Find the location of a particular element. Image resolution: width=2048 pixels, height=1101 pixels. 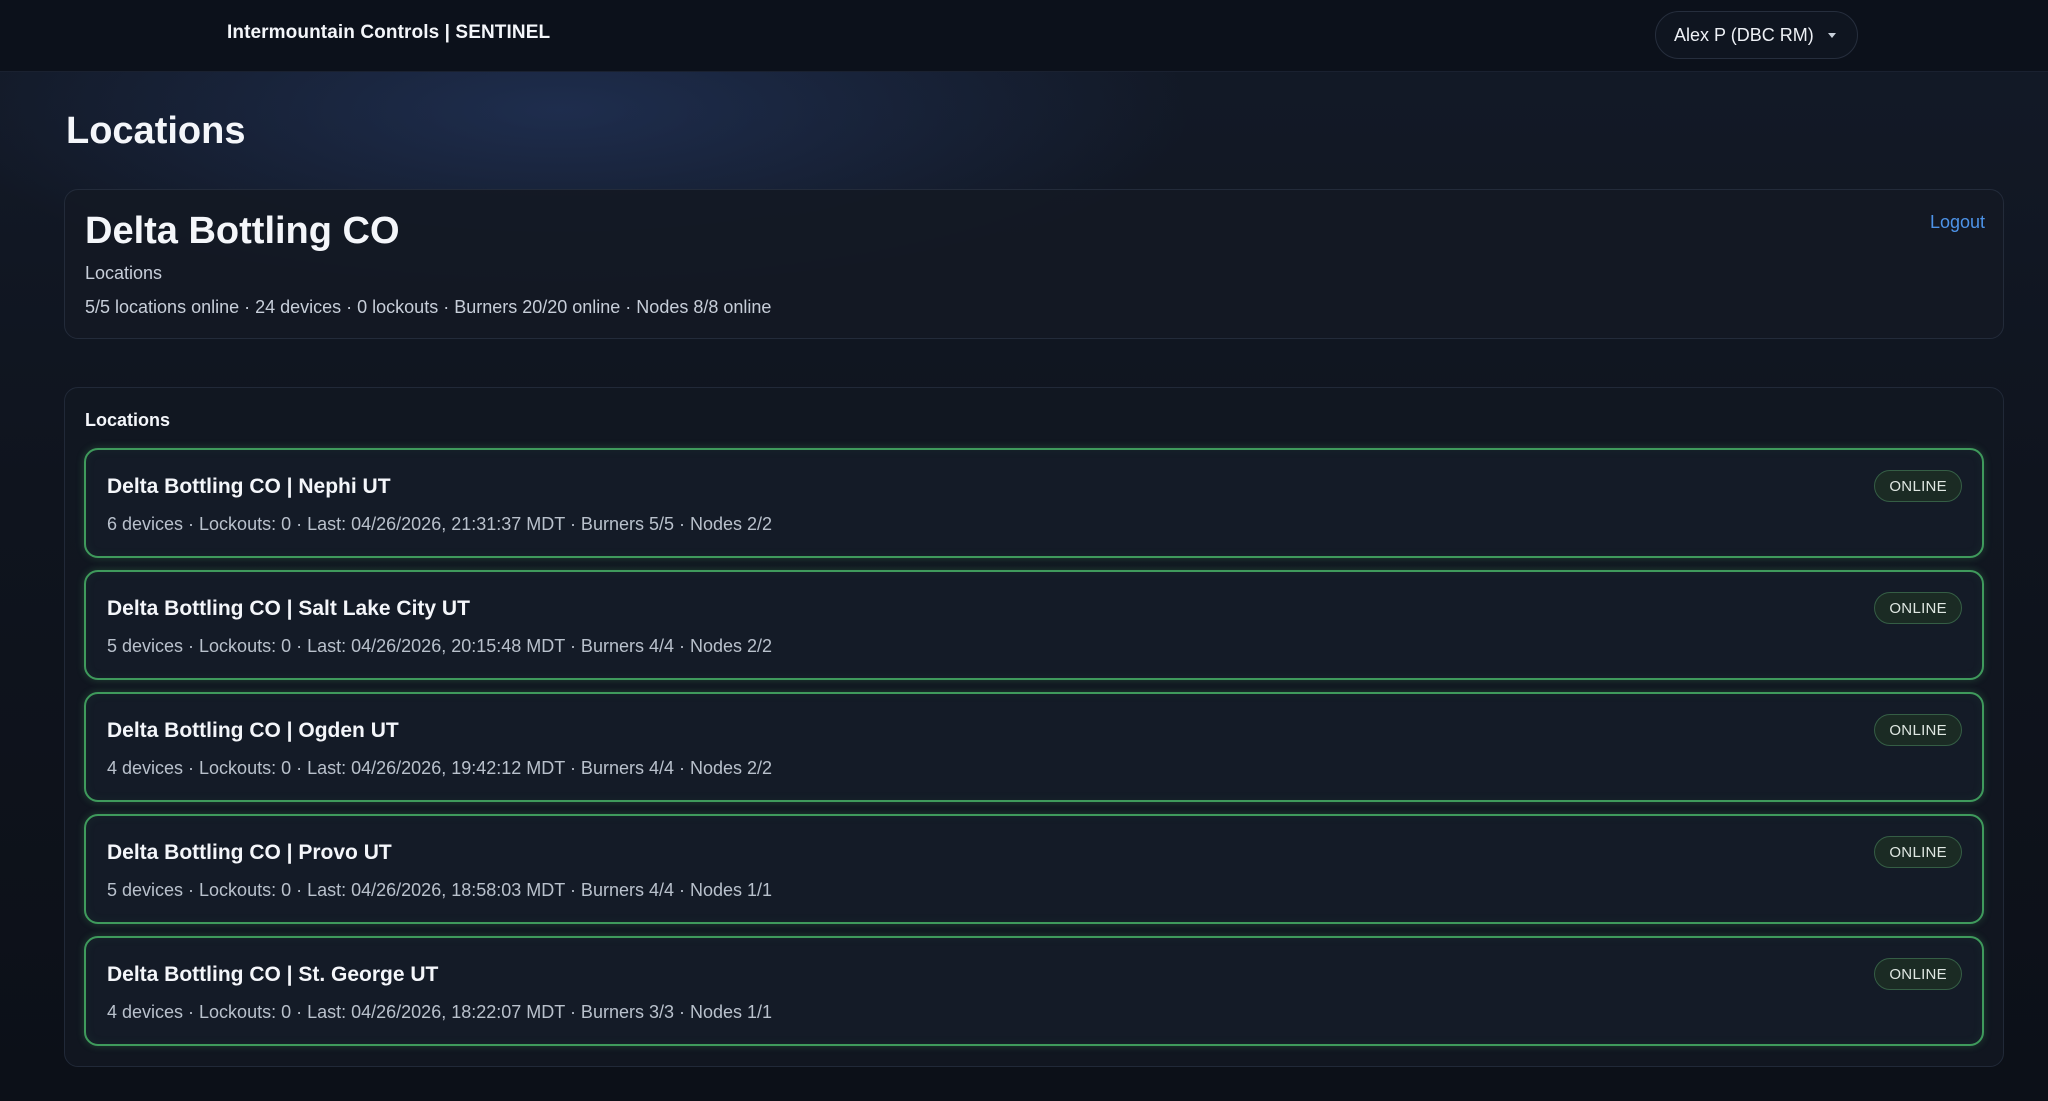

user-menu-button: Alex P (DBC RM) is located at coordinates (1756, 35).